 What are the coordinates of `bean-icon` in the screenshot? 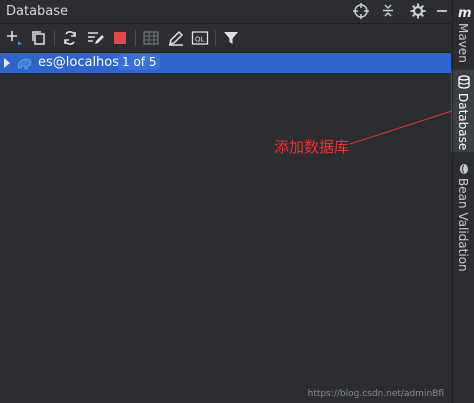 It's located at (464, 170).